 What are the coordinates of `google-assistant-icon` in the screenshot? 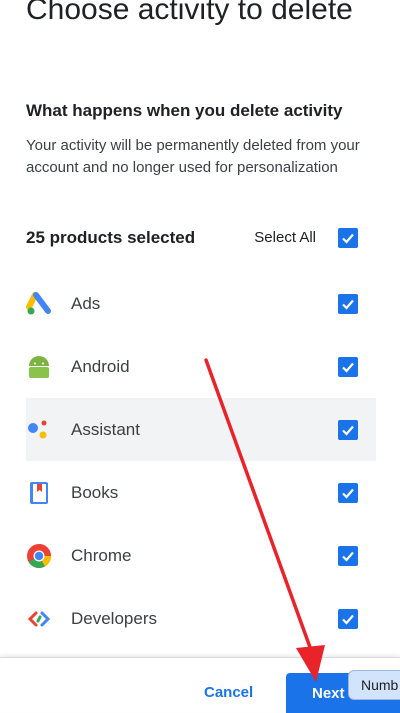 It's located at (39, 430).